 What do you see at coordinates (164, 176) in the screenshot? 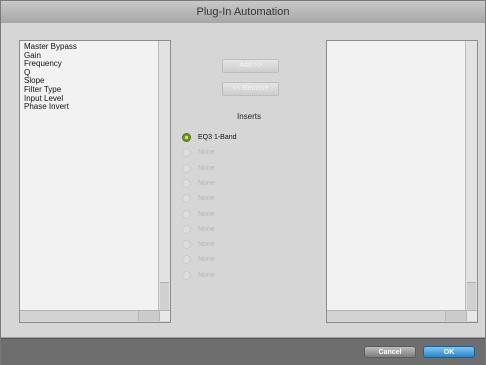
I see `left-vertical-scrollbar` at bounding box center [164, 176].